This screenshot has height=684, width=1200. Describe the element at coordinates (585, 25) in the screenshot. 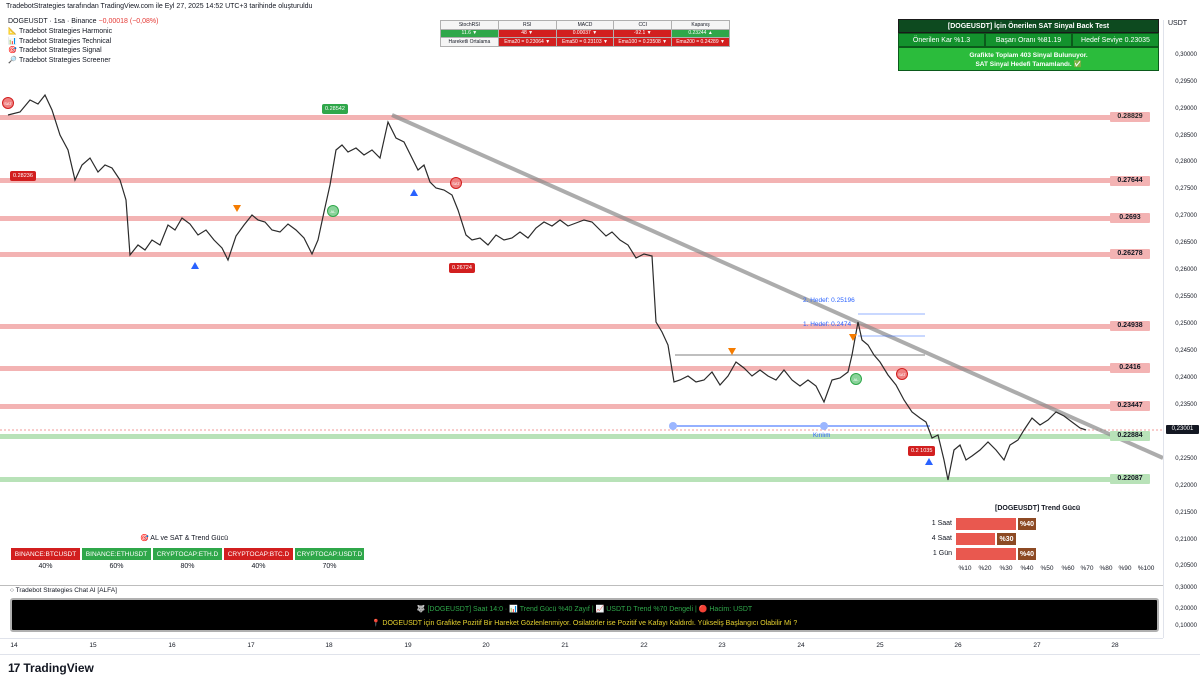

I see `ind-header: MACD` at that location.